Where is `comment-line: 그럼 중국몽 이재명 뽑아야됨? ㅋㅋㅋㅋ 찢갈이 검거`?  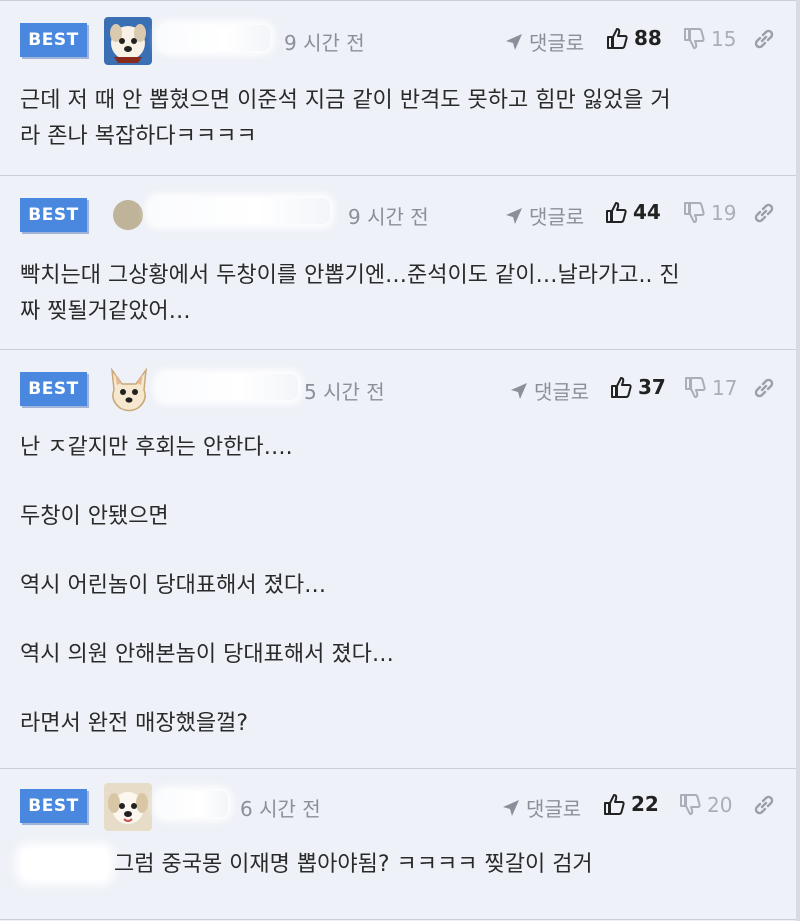 comment-line: 그럼 중국몽 이재명 뽑아야됨? ㅋㅋㅋㅋ 찢갈이 검거 is located at coordinates (353, 864).